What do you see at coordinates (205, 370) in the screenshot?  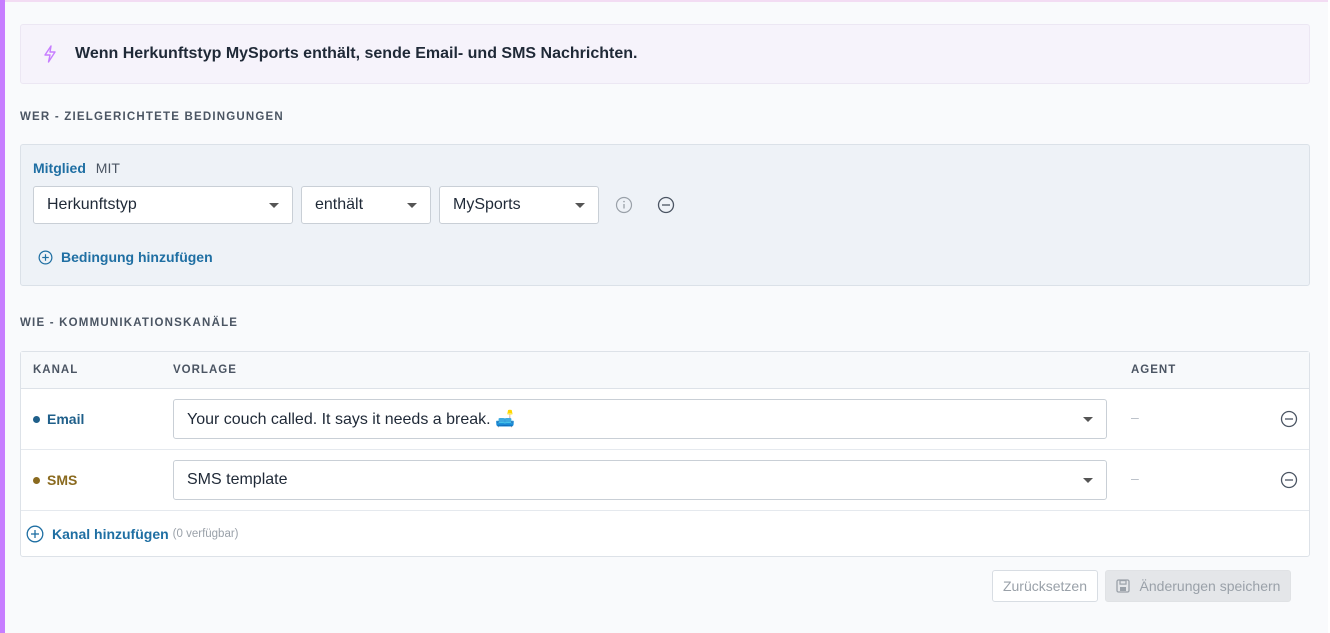 I see `column-header-template: VORLAGE` at bounding box center [205, 370].